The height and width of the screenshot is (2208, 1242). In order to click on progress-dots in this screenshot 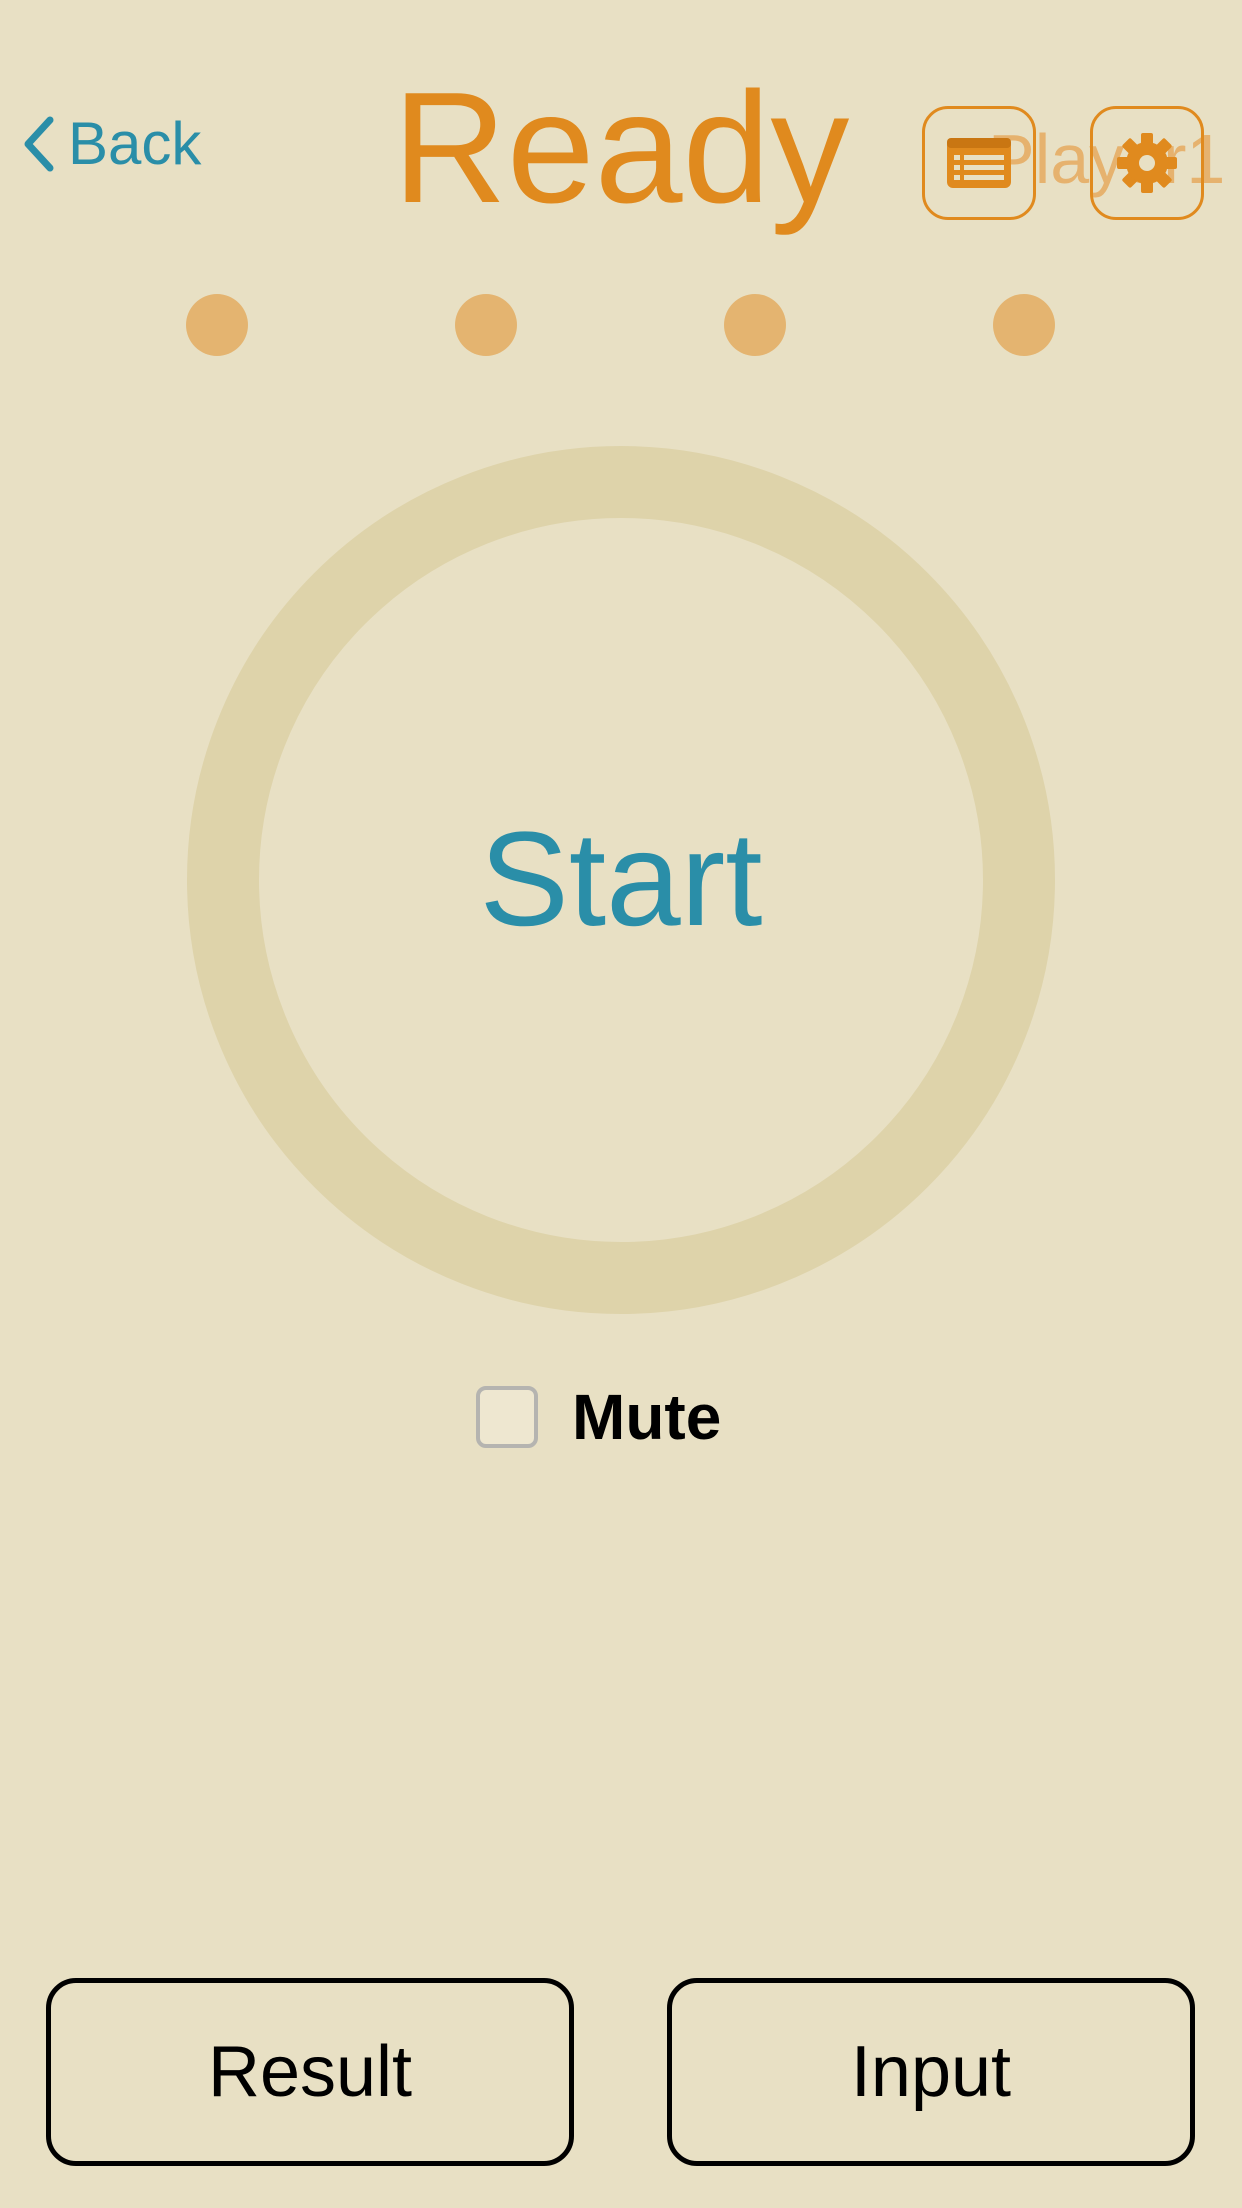, I will do `click(621, 325)`.